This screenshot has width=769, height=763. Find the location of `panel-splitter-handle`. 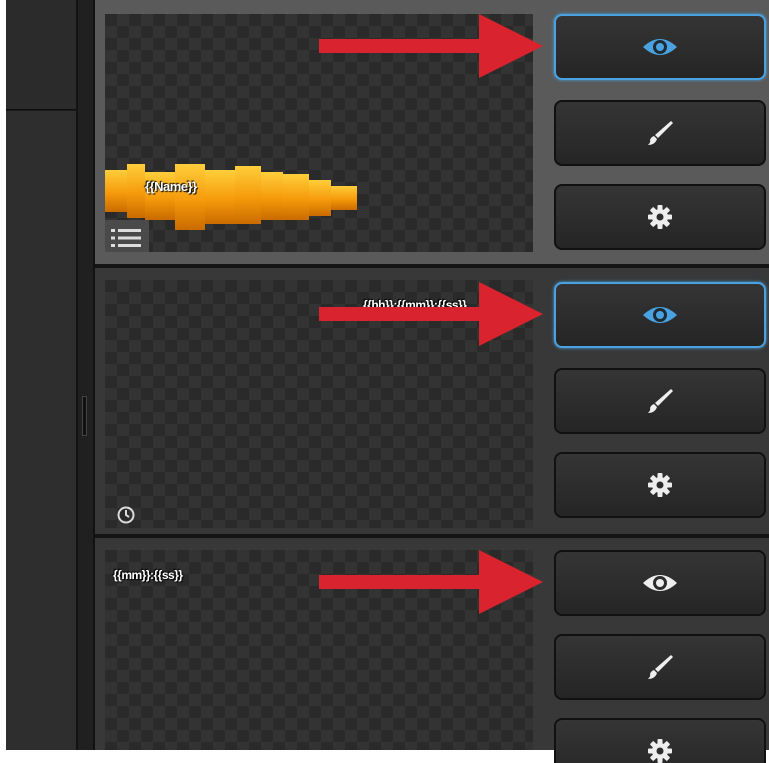

panel-splitter-handle is located at coordinates (84, 416).